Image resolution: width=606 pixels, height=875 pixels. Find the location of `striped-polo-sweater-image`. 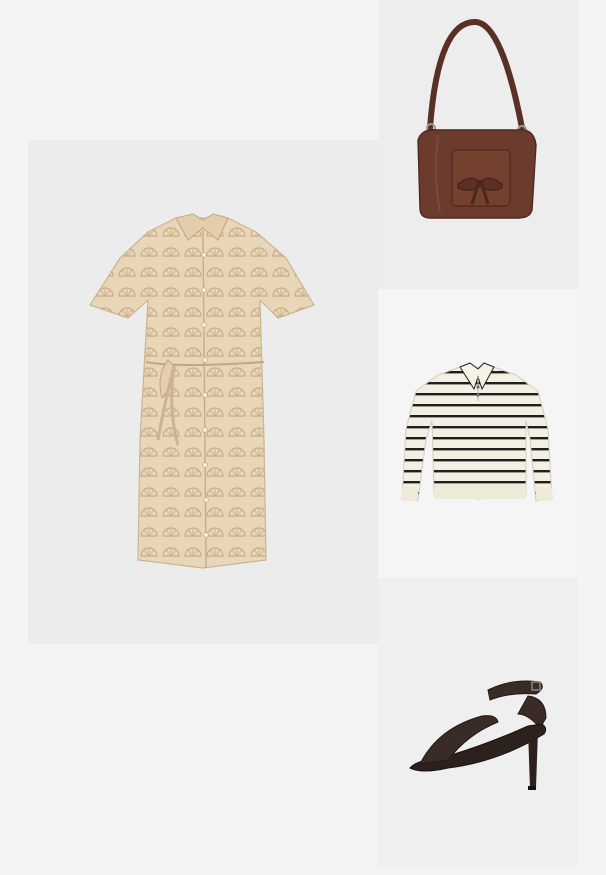

striped-polo-sweater-image is located at coordinates (477, 432).